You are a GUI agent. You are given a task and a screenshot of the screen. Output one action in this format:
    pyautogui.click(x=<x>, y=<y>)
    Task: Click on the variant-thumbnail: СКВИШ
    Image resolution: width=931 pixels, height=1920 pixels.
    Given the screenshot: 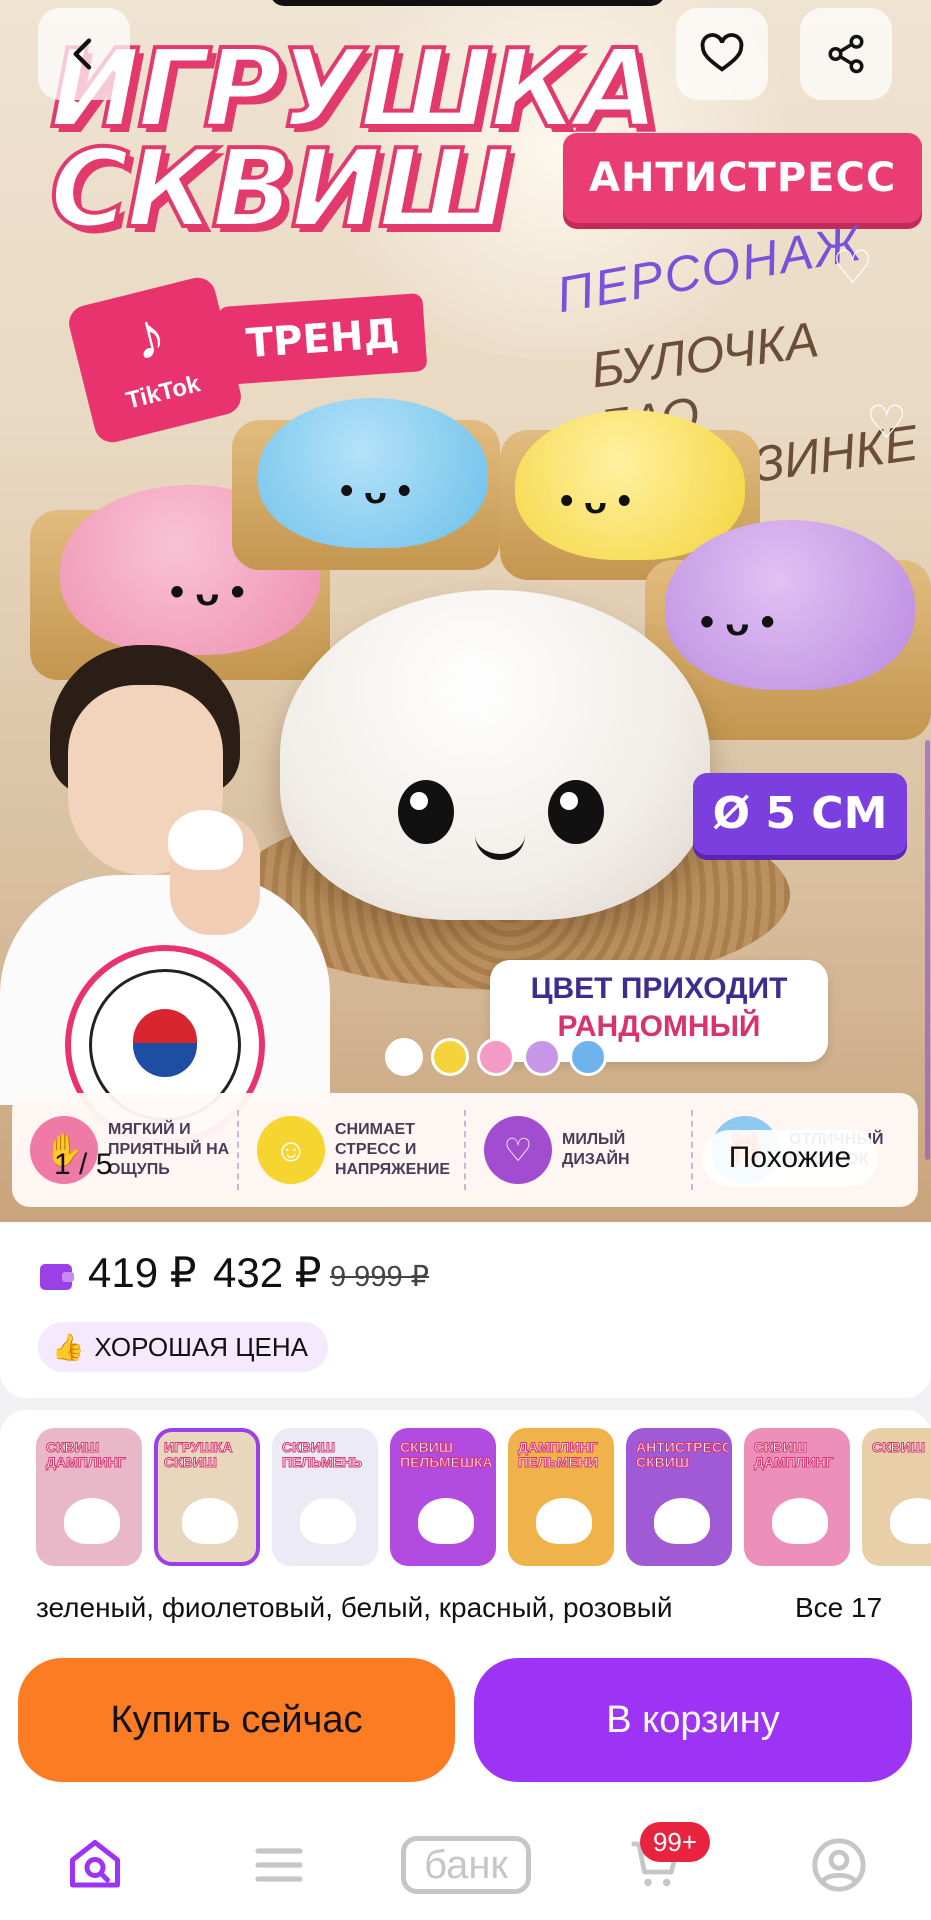 What is the action you would take?
    pyautogui.click(x=896, y=1497)
    